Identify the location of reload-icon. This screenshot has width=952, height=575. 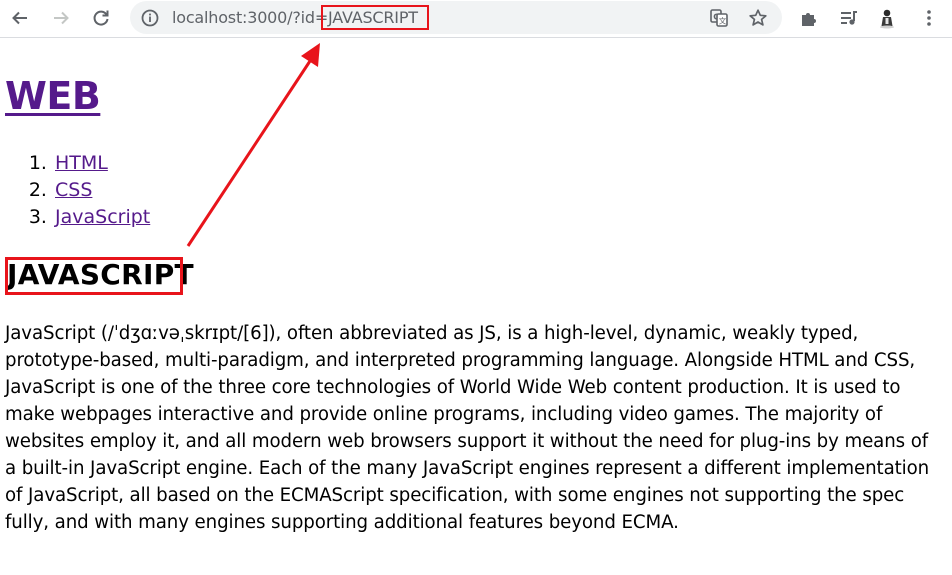
(101, 18).